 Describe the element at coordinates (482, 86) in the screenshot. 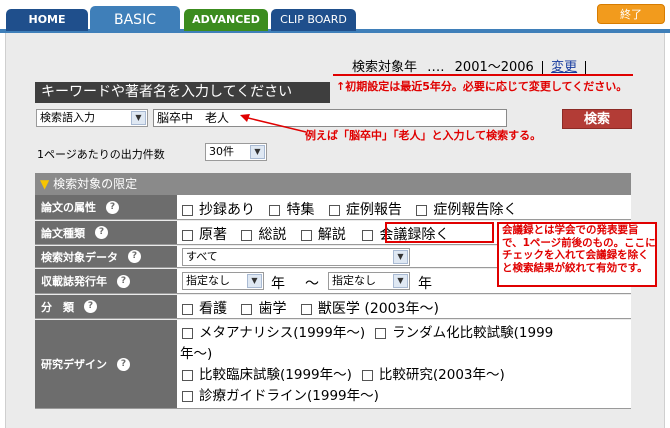

I see `year-annotation: ↑初期設定は最近5年分。必要に応じて変更してください。` at that location.